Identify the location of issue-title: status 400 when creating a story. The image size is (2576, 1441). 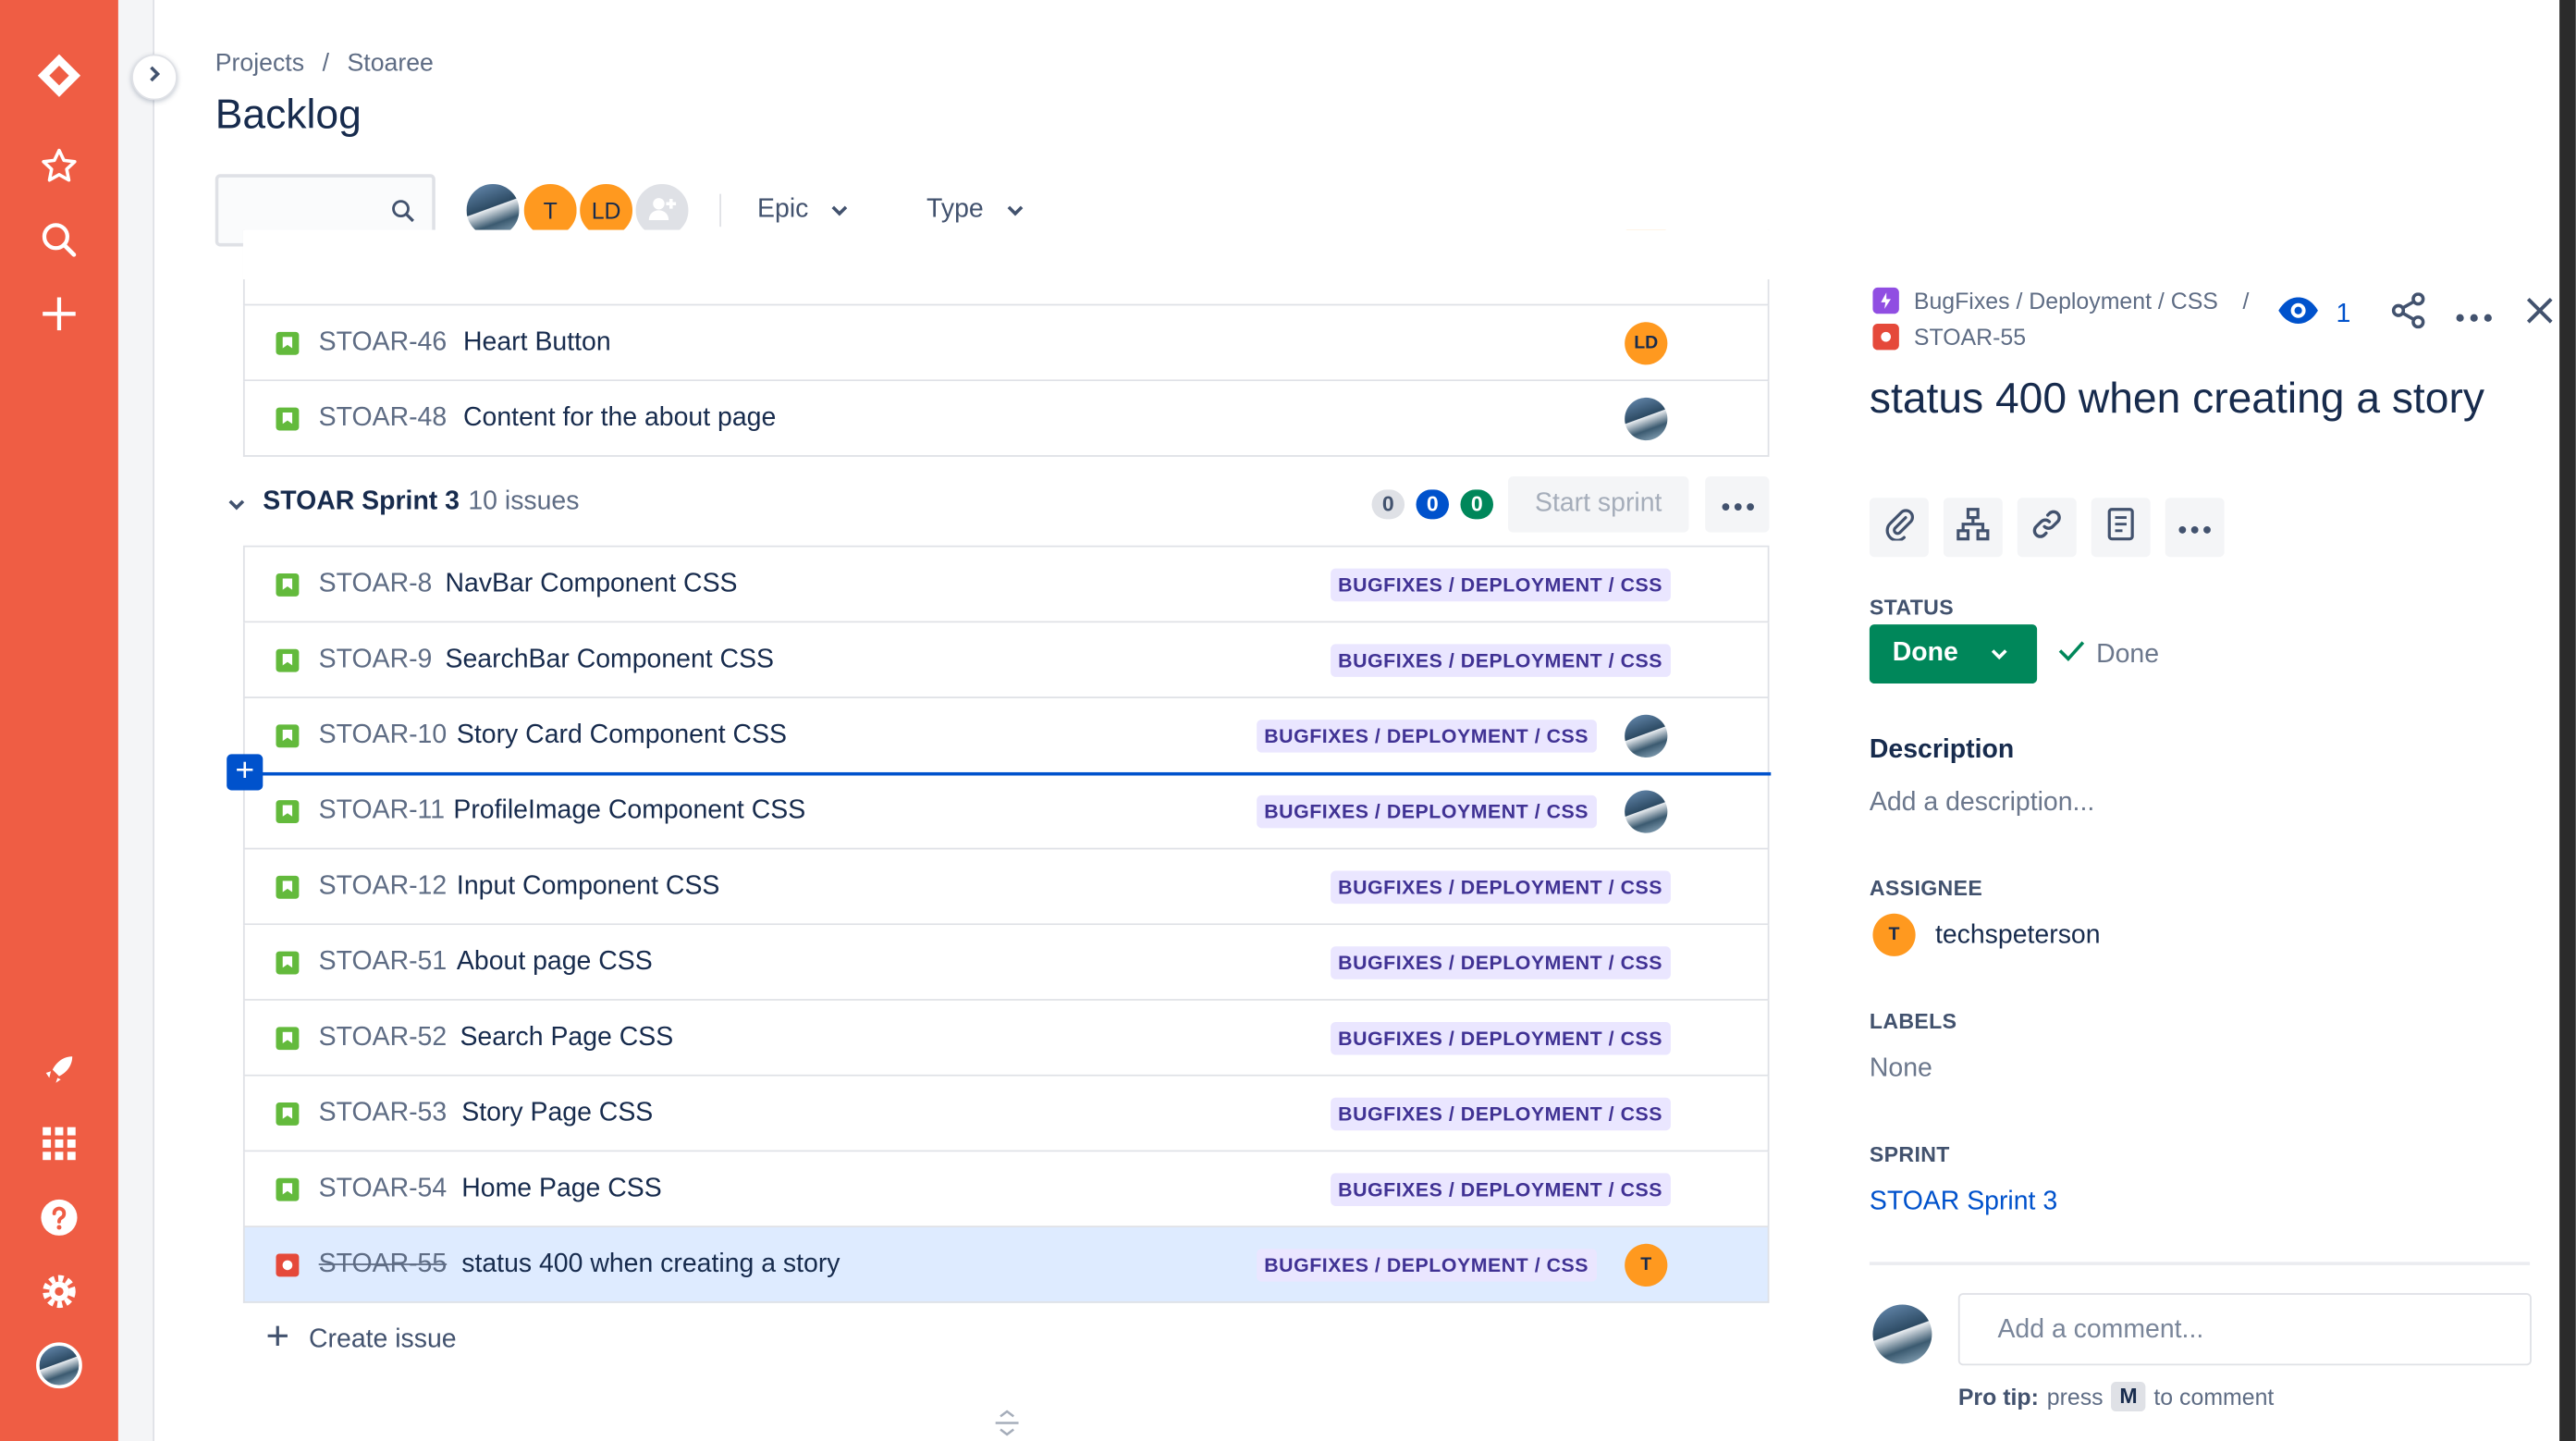
(2182, 397).